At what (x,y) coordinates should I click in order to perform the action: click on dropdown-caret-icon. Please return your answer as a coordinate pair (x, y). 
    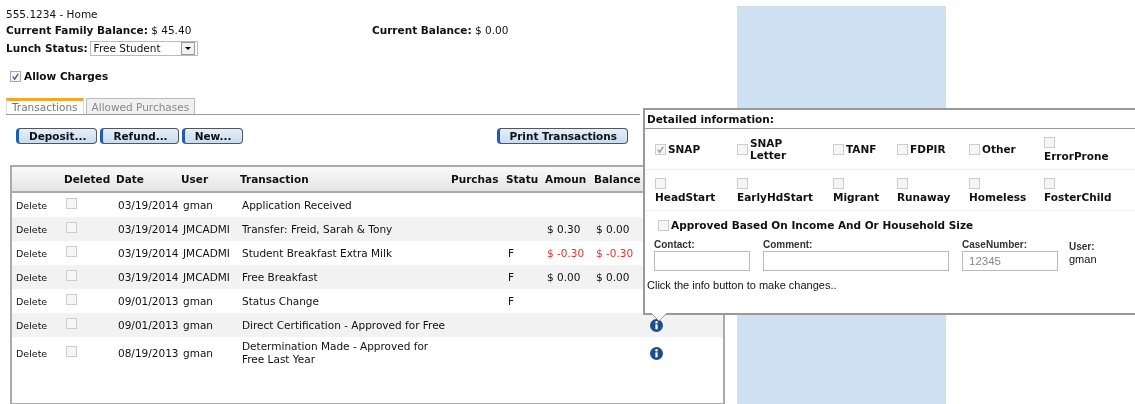
    Looking at the image, I should click on (187, 48).